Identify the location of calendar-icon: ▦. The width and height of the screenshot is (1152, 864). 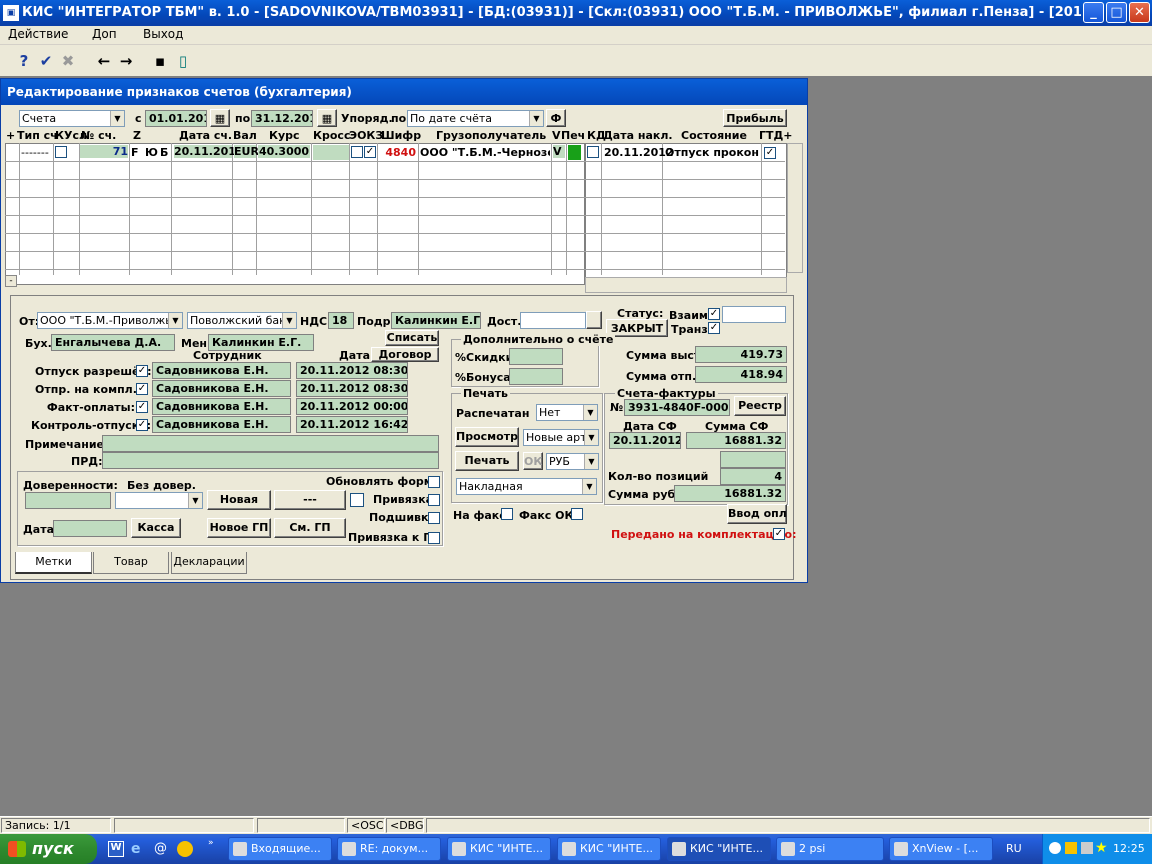
(327, 118).